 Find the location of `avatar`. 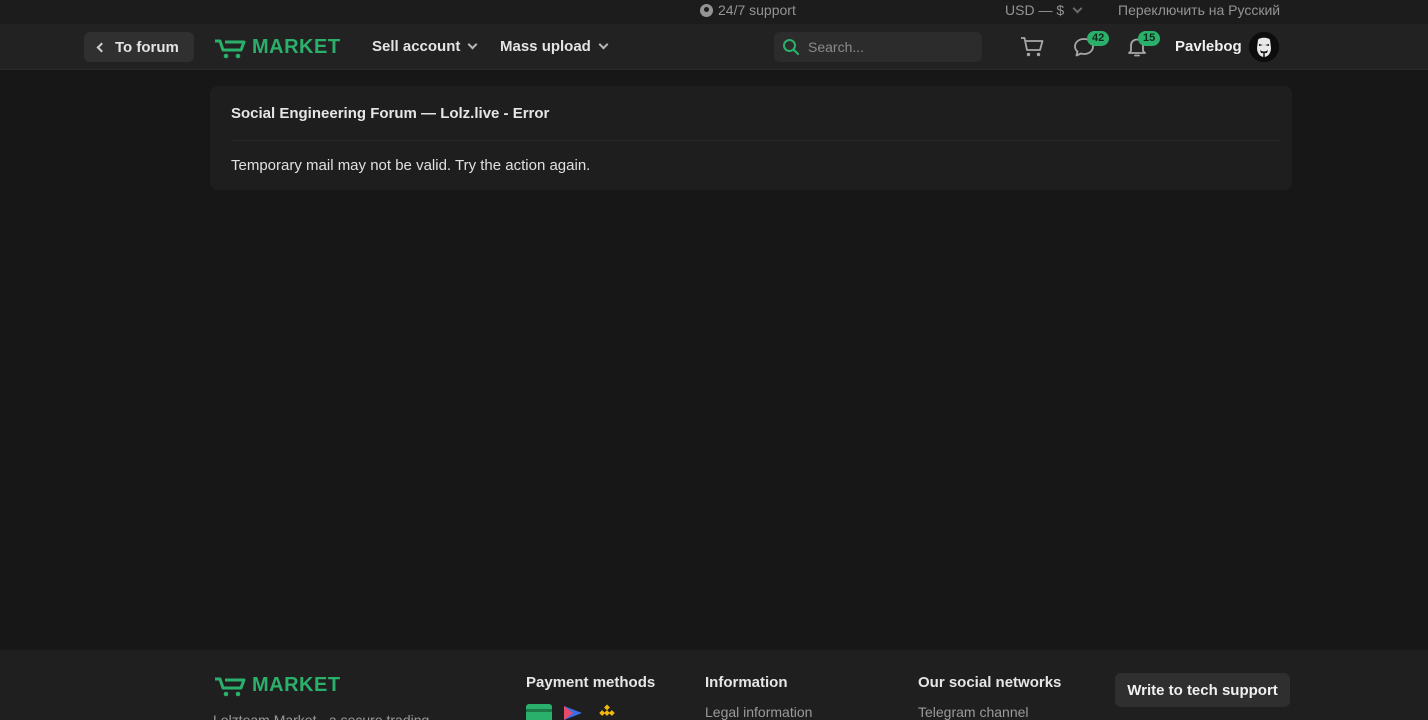

avatar is located at coordinates (1264, 47).